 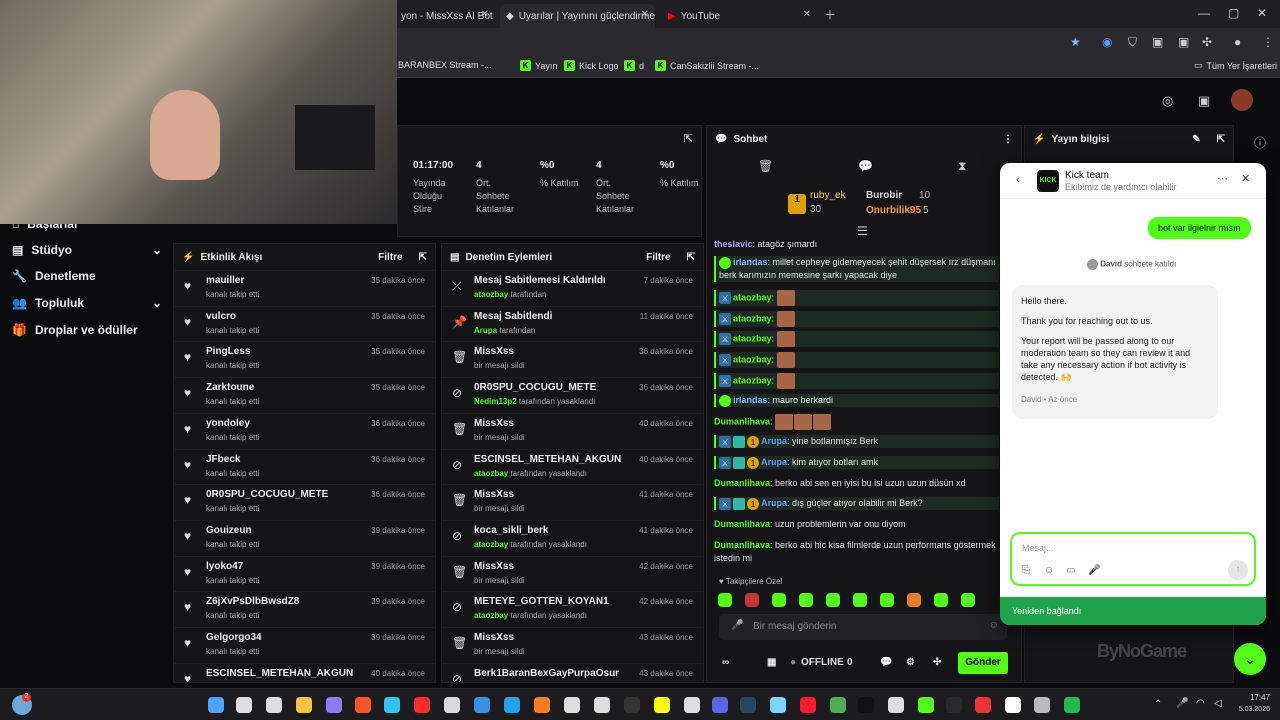 I want to click on scroll-down-button: ⌄, so click(x=1250, y=659).